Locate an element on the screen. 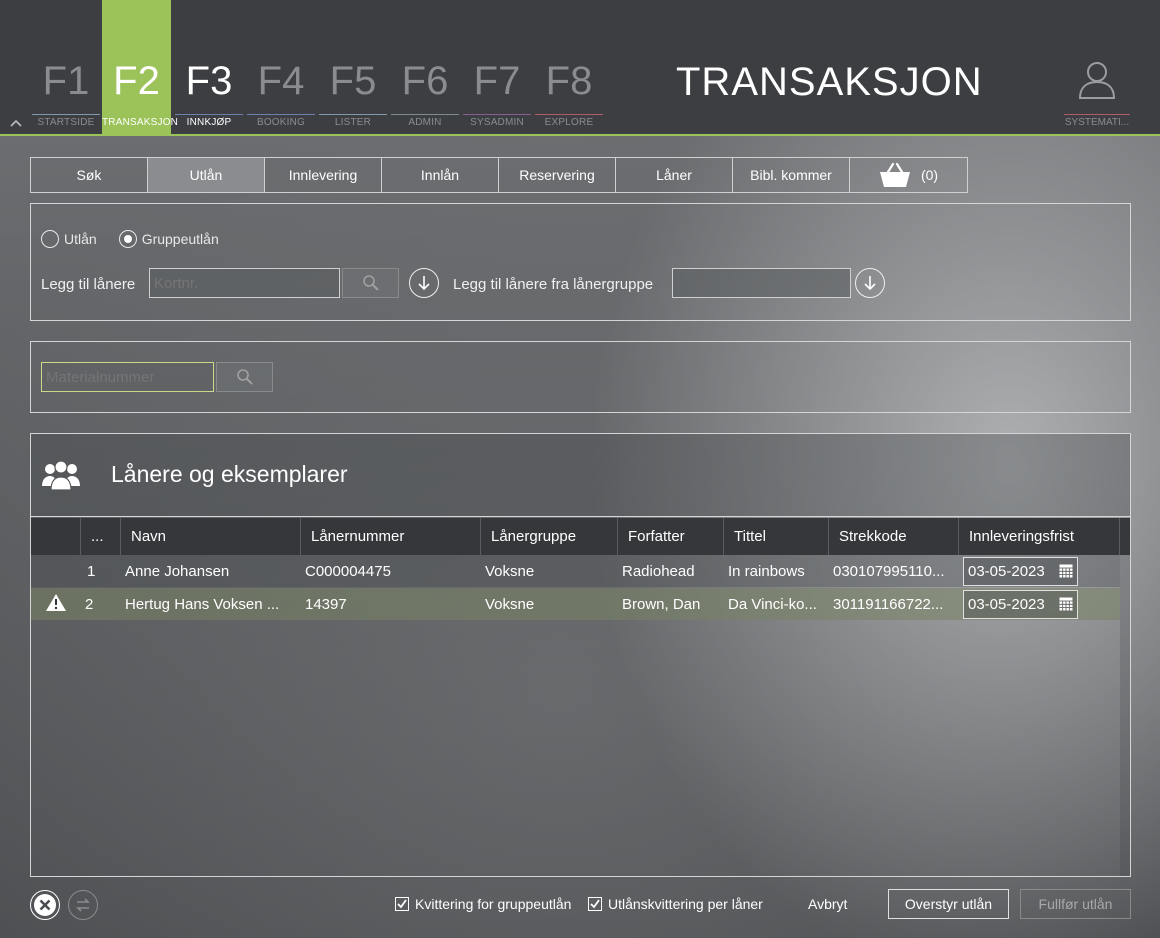 This screenshot has width=1160, height=938. fkey-f8-explore: F8 EXPLORE is located at coordinates (569, 67).